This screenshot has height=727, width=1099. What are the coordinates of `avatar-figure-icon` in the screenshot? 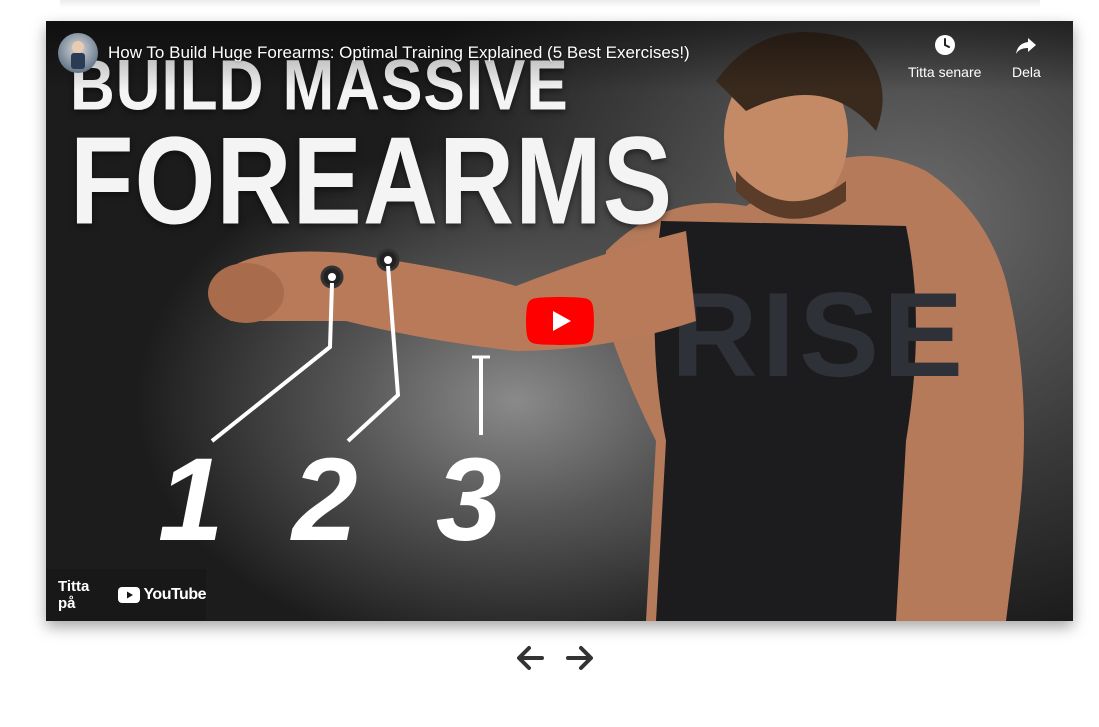 It's located at (78, 55).